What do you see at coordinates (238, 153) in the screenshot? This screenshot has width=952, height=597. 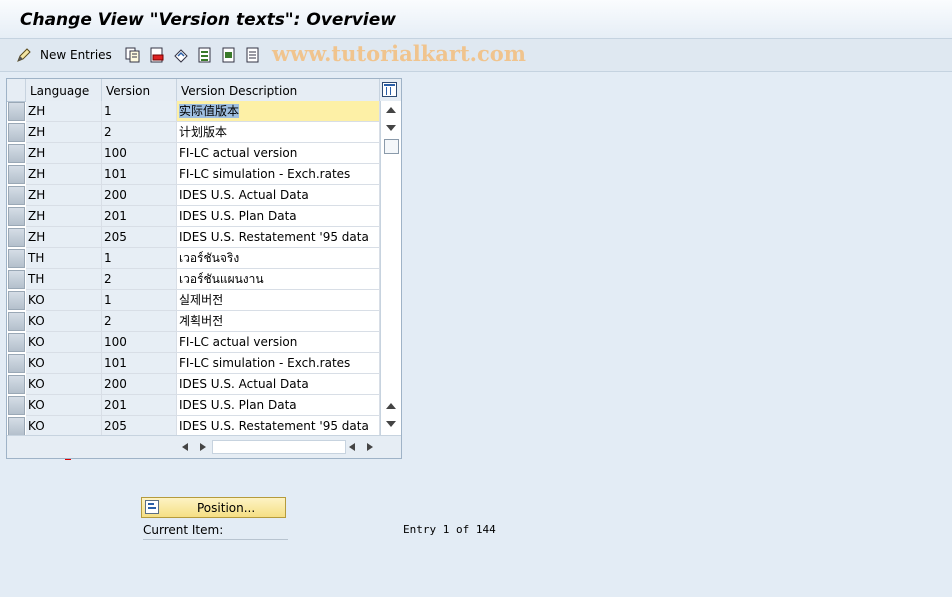 I see `cell-description-text: FI-LC actual version` at bounding box center [238, 153].